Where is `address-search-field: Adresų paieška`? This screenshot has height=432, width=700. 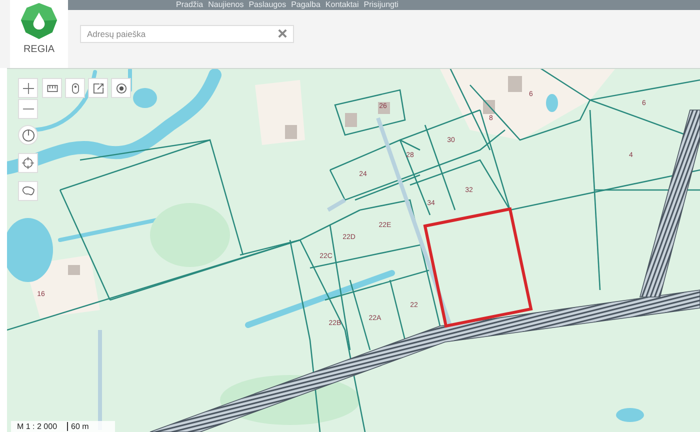 address-search-field: Adresų paieška is located at coordinates (187, 34).